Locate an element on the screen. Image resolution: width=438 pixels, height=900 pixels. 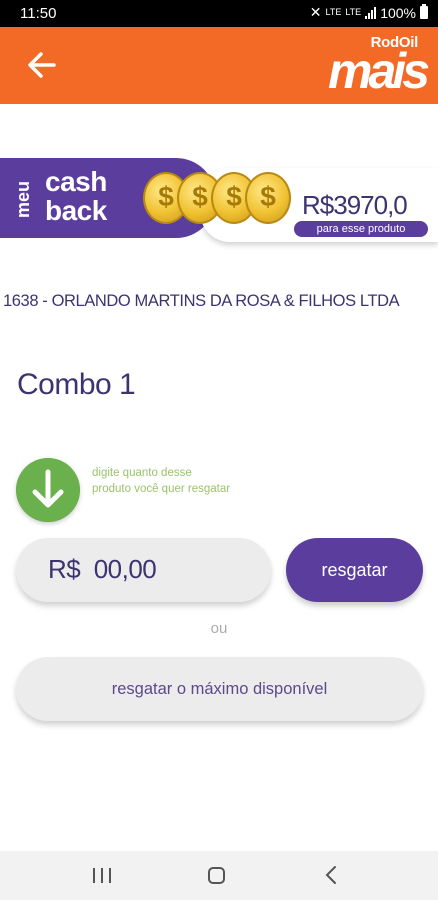
coin-icon: $ is located at coordinates (268, 198).